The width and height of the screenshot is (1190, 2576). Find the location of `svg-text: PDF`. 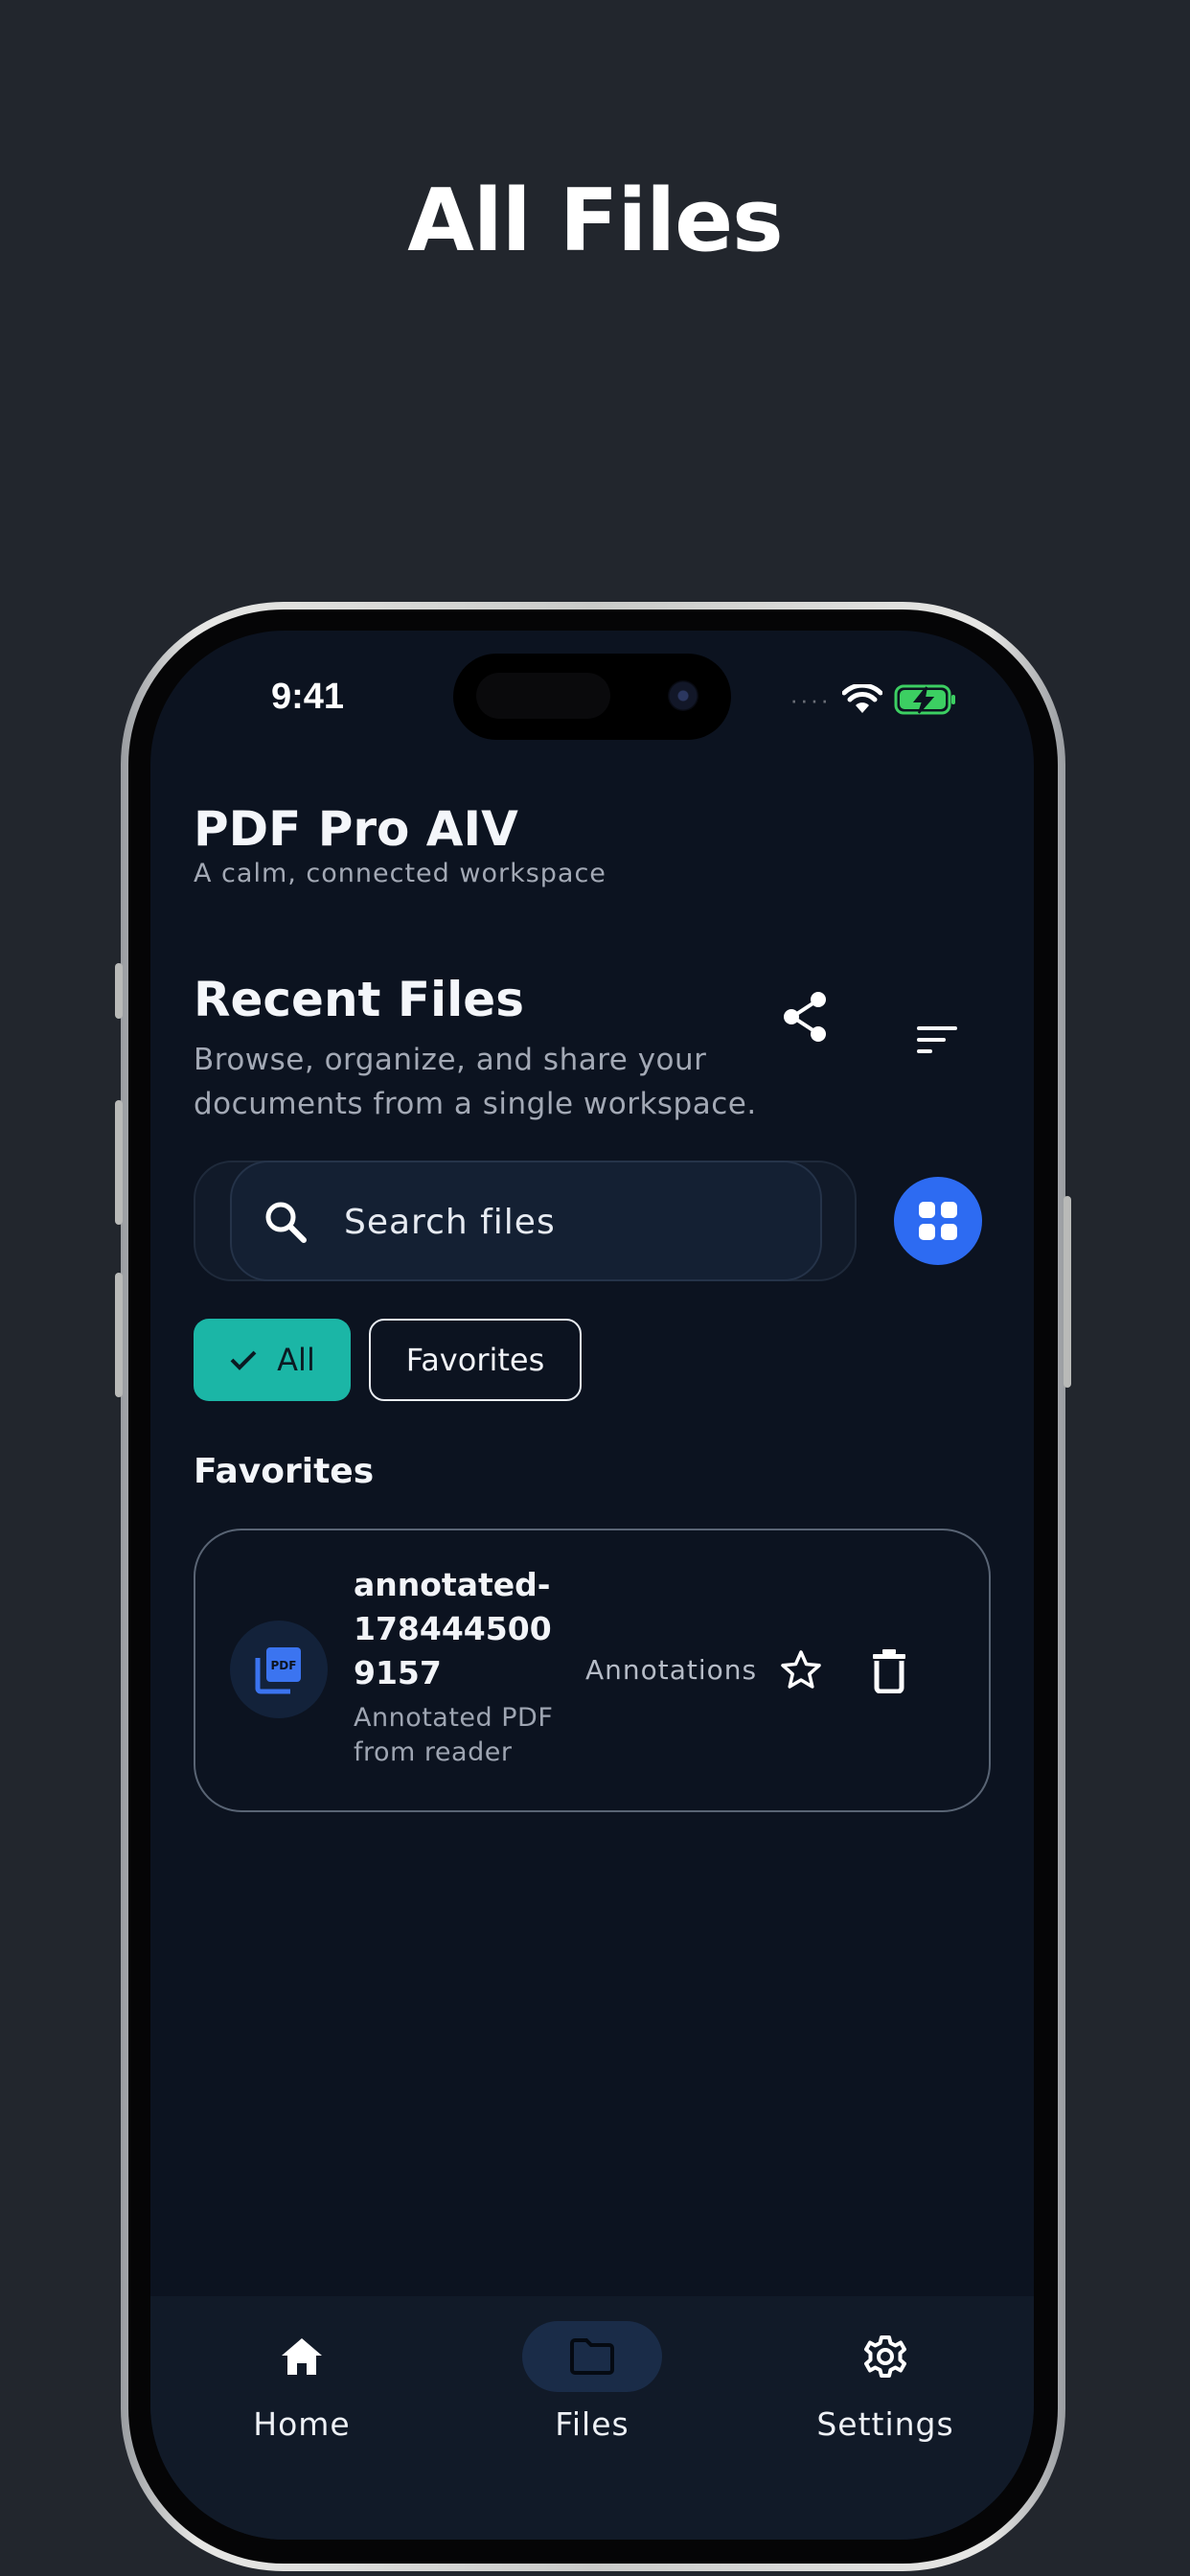

svg-text: PDF is located at coordinates (284, 1665).